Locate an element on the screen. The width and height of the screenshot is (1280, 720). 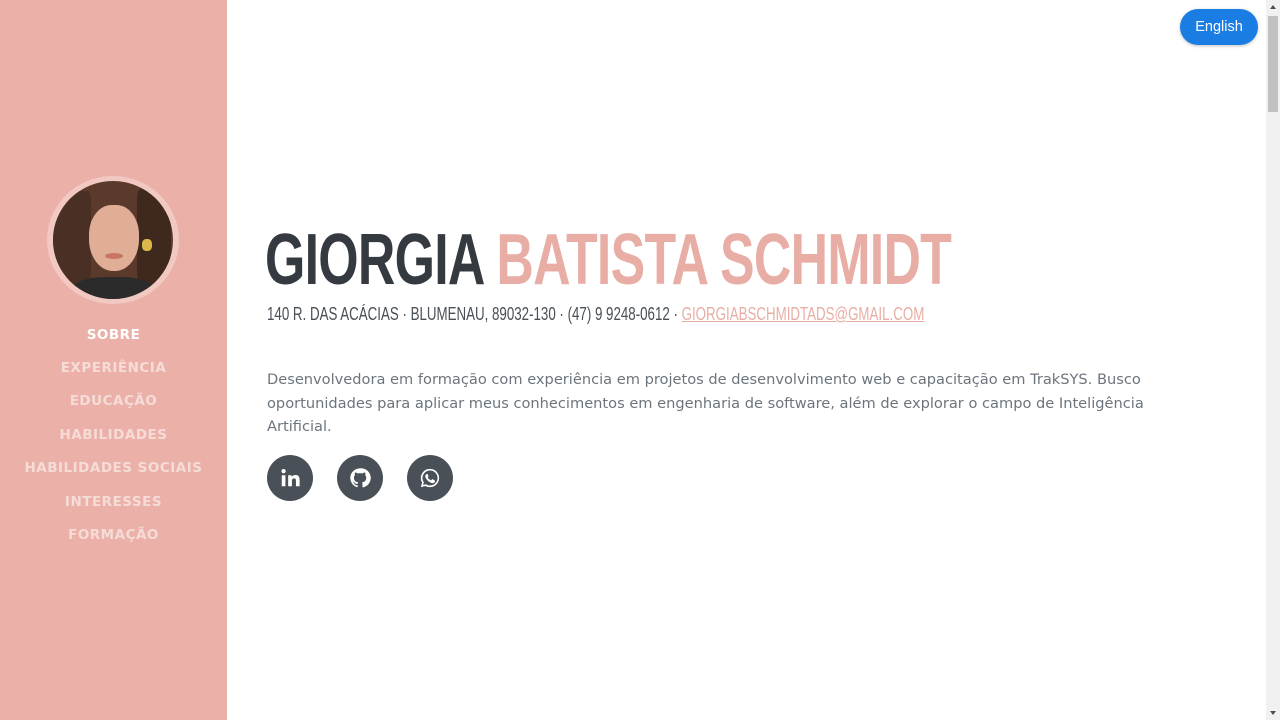
social-links is located at coordinates (360, 478).